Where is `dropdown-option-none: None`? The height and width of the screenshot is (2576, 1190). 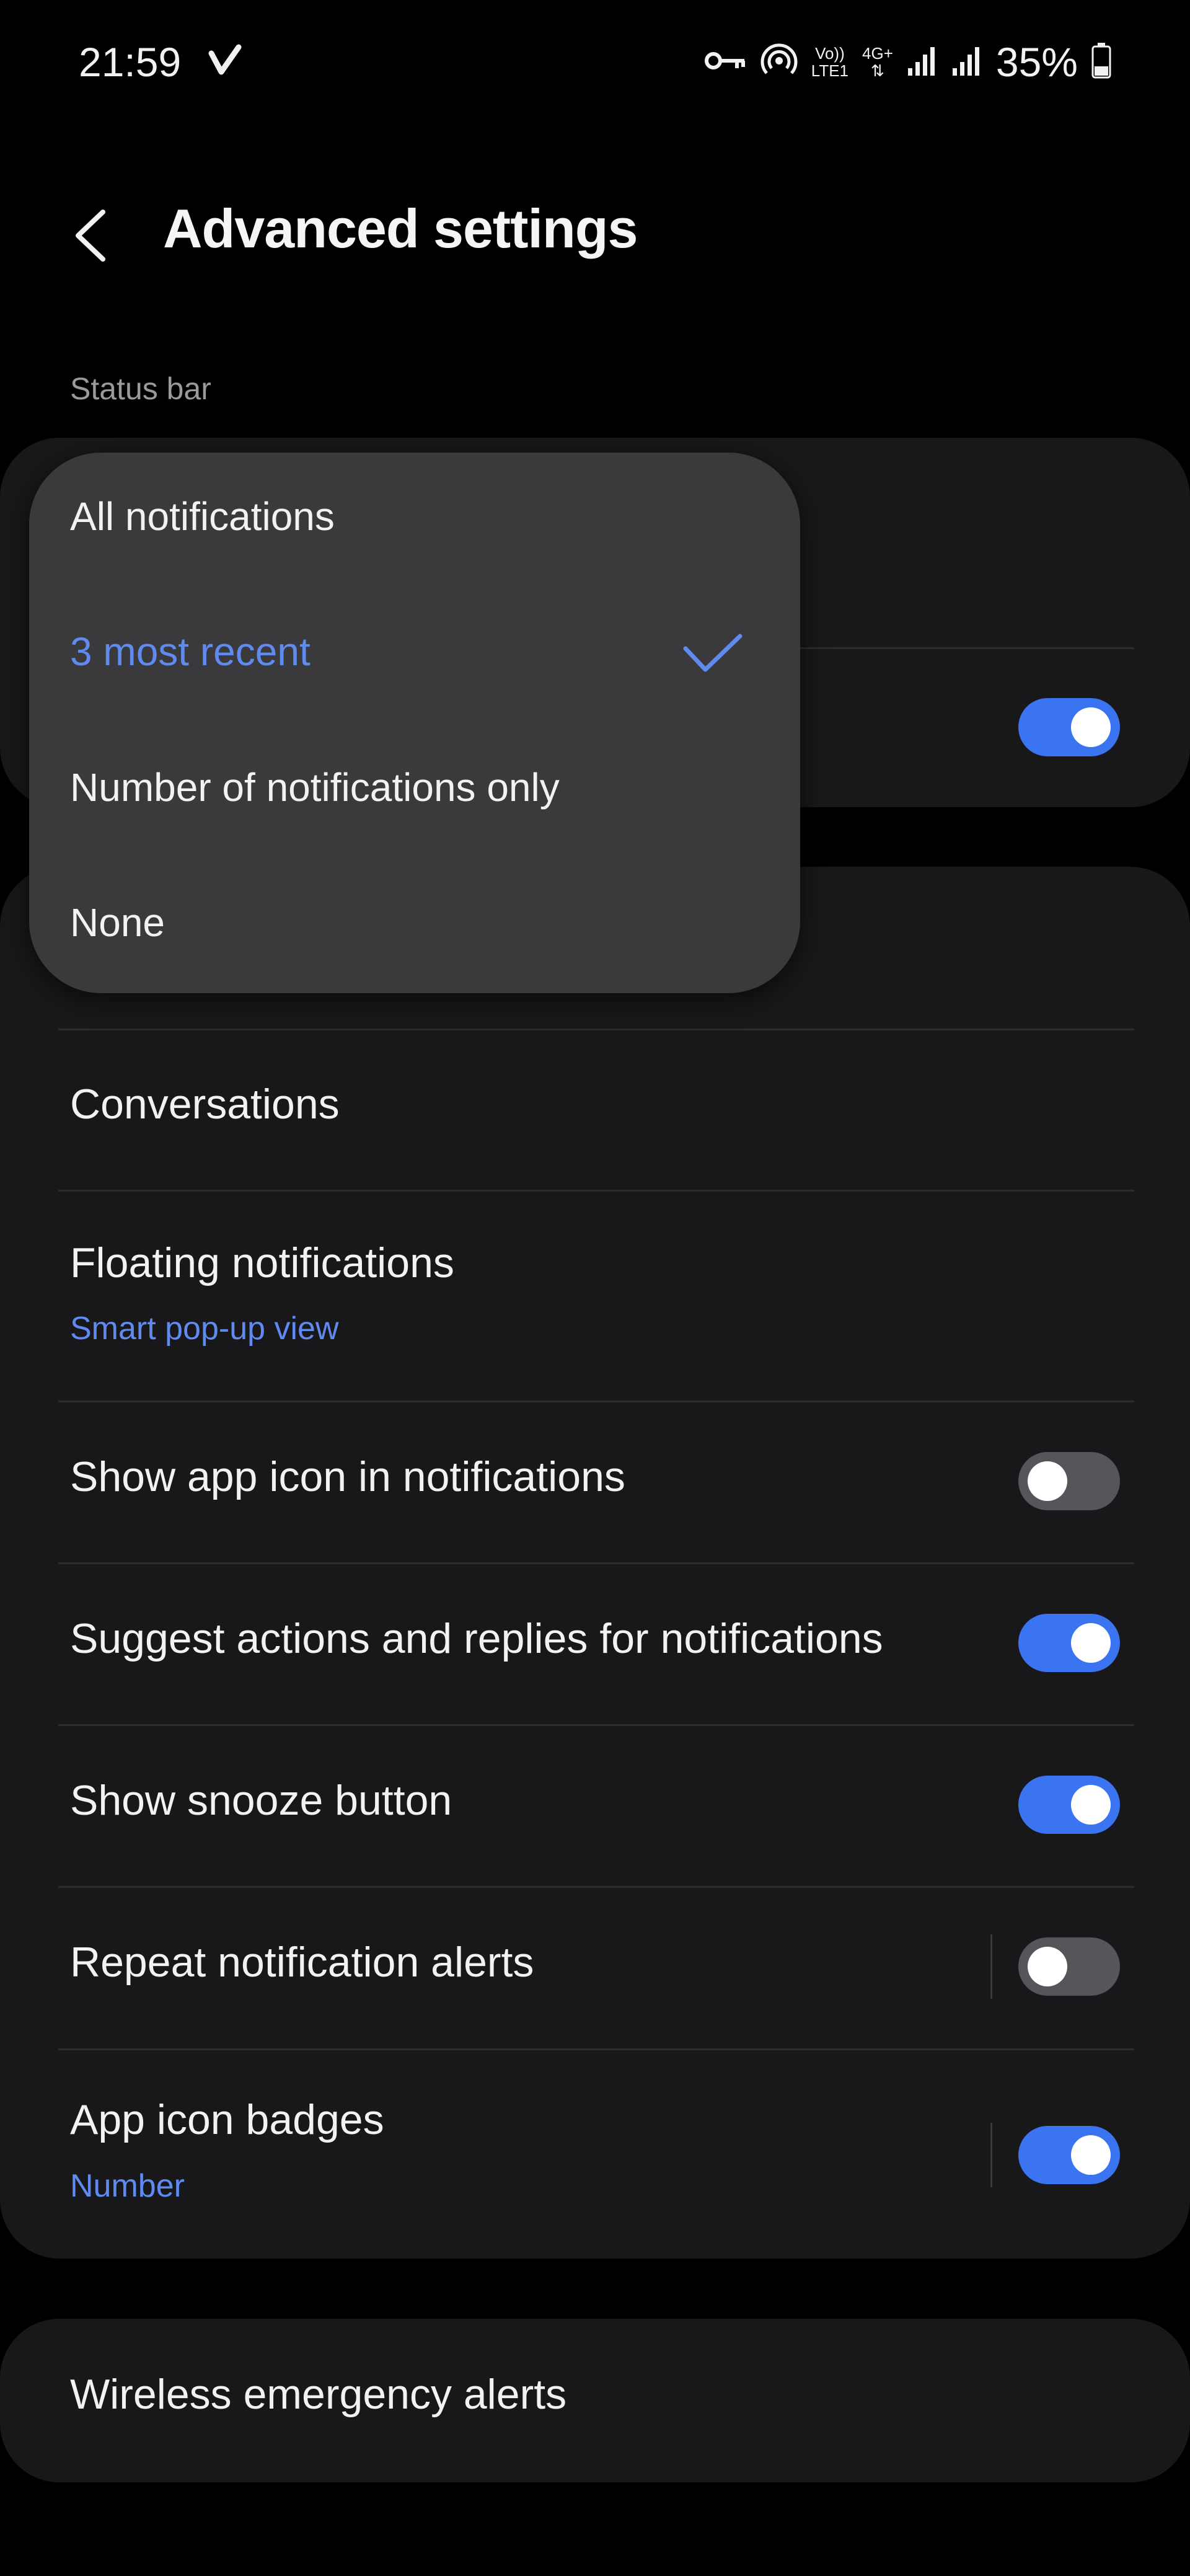
dropdown-option-none: None is located at coordinates (117, 922).